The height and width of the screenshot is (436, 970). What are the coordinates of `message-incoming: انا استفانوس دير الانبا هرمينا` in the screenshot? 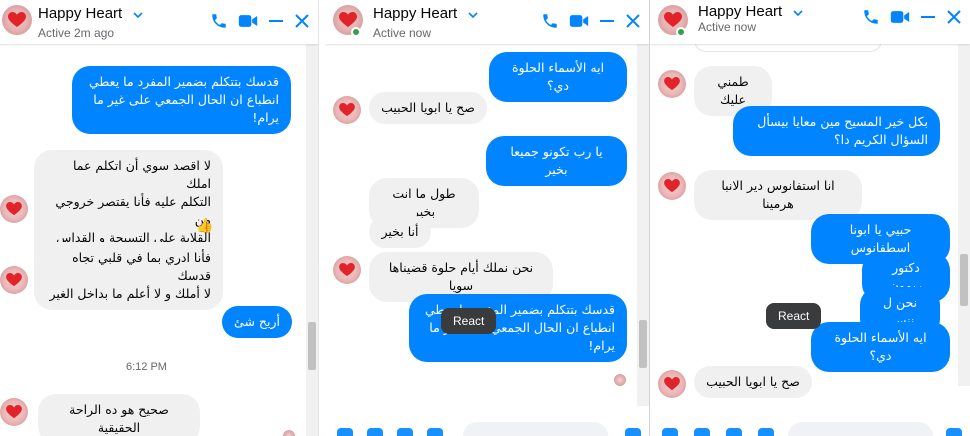 It's located at (778, 195).